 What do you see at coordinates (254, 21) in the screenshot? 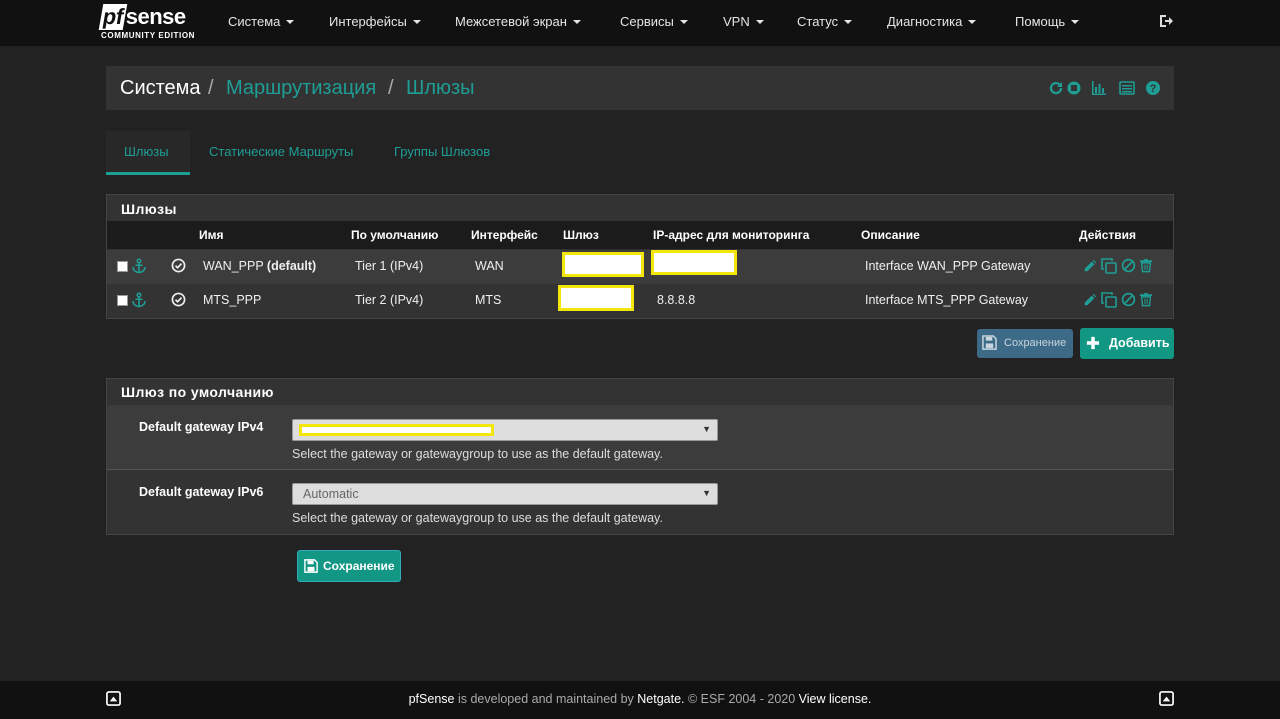
I see `nav-label: Система` at bounding box center [254, 21].